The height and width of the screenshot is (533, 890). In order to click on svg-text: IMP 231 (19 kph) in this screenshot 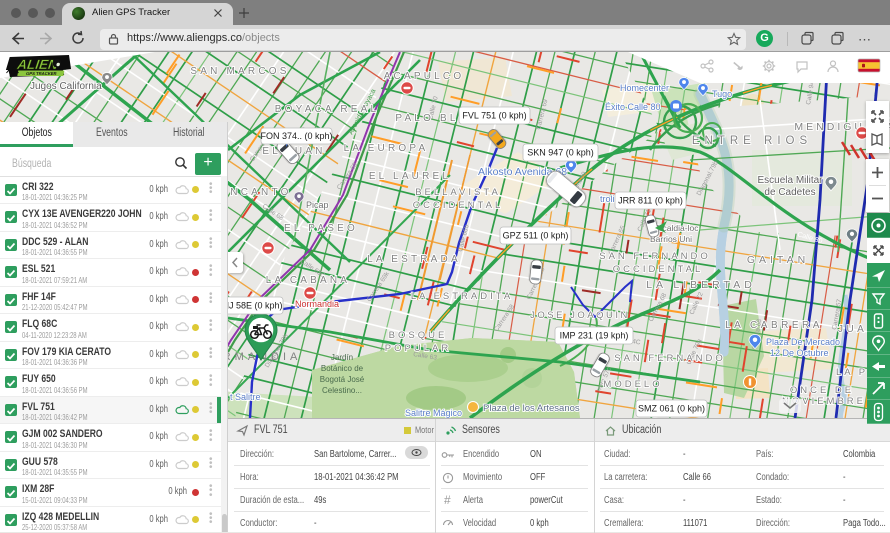, I will do `click(594, 336)`.